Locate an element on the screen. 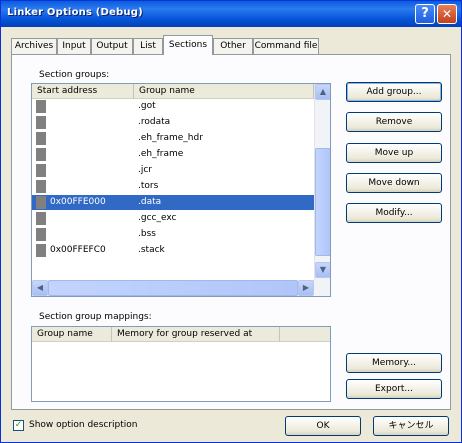 The image size is (462, 443). section-group-row: .gcc_exc is located at coordinates (173, 218).